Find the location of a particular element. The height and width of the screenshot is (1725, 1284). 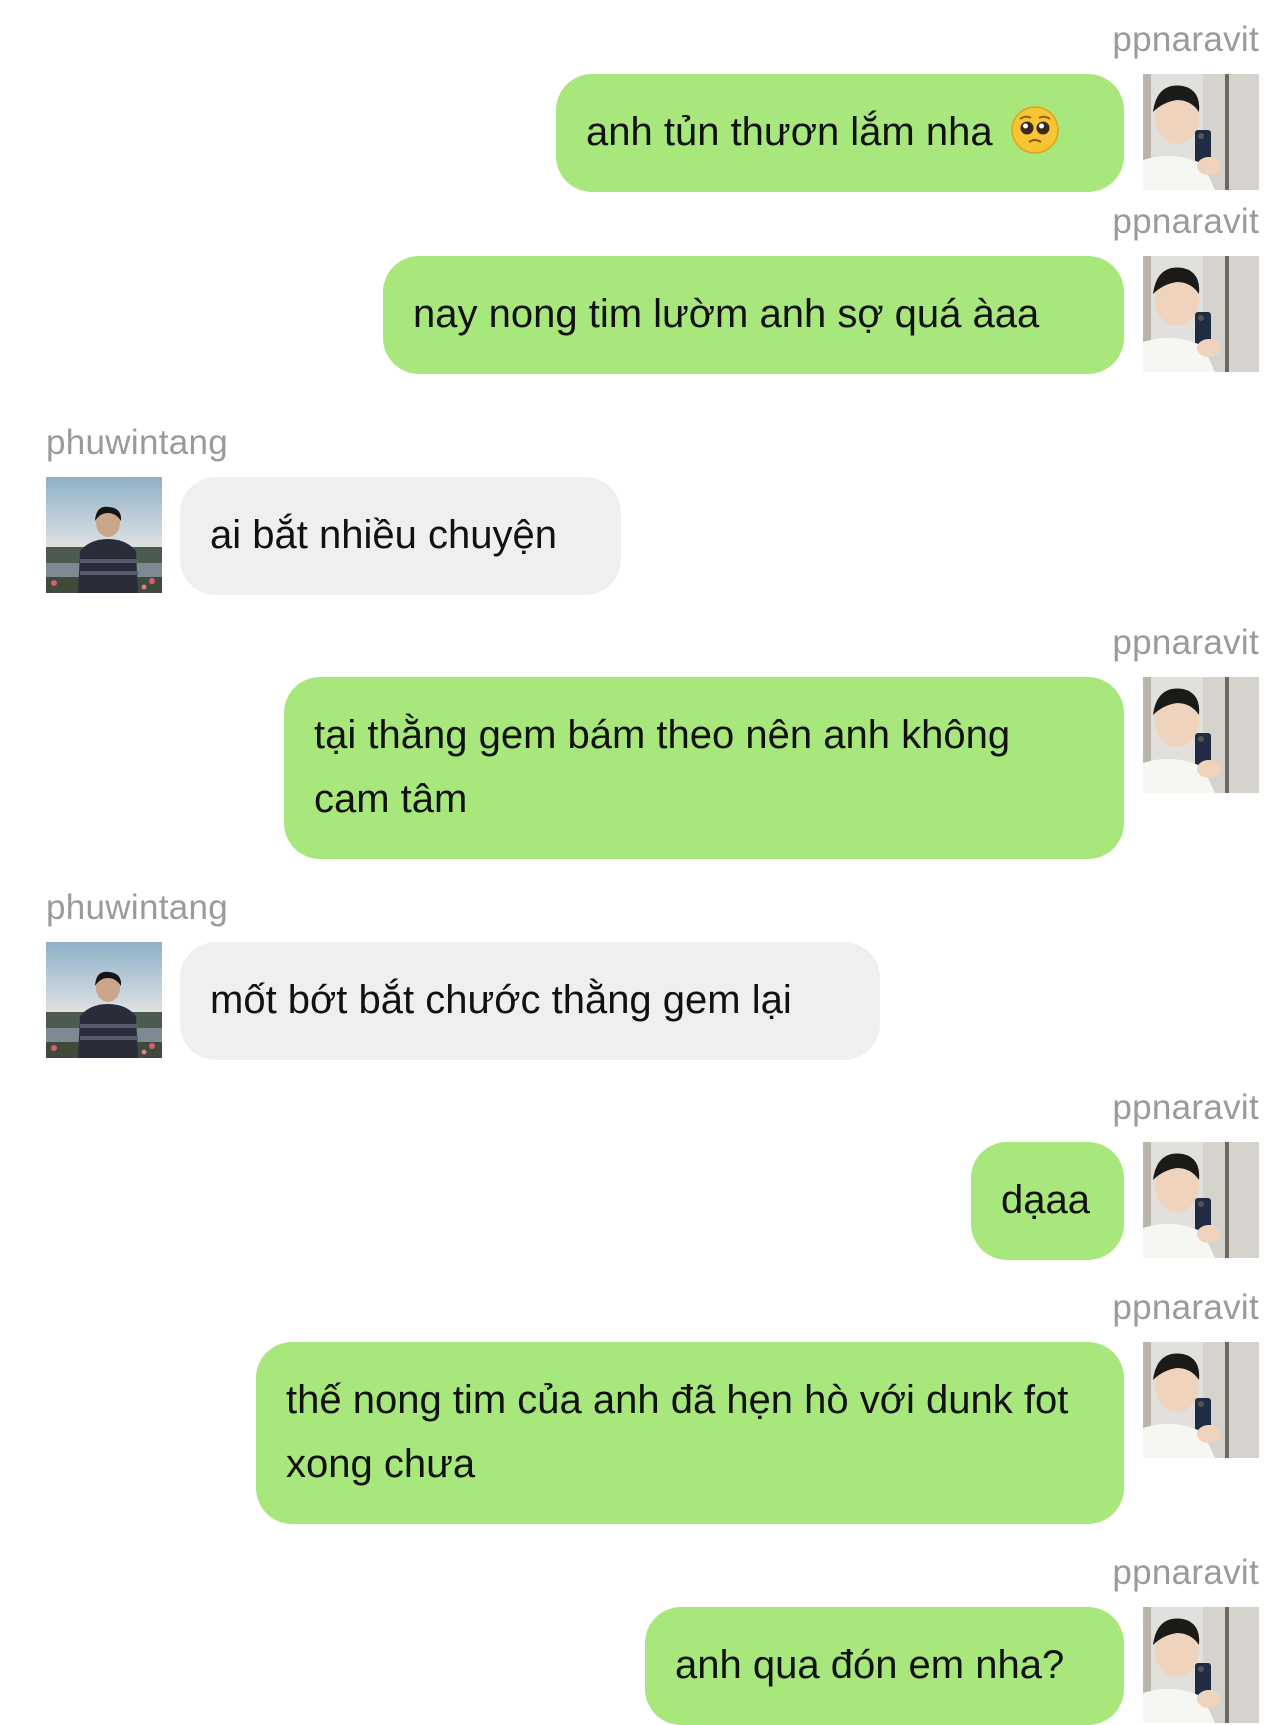

message-bubble: nay nong tim lườm anh sợ quá àaa is located at coordinates (753, 315).